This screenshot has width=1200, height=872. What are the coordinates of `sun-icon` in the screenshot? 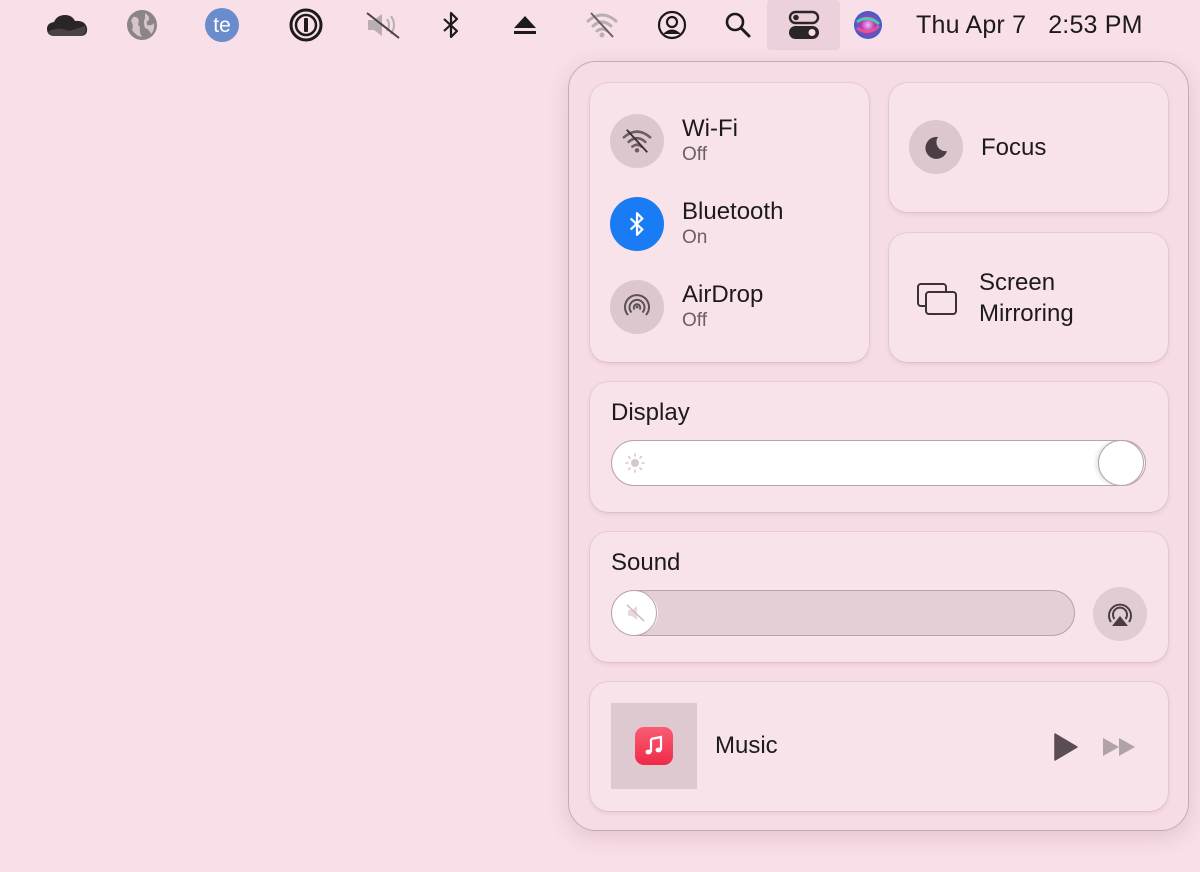 It's located at (635, 465).